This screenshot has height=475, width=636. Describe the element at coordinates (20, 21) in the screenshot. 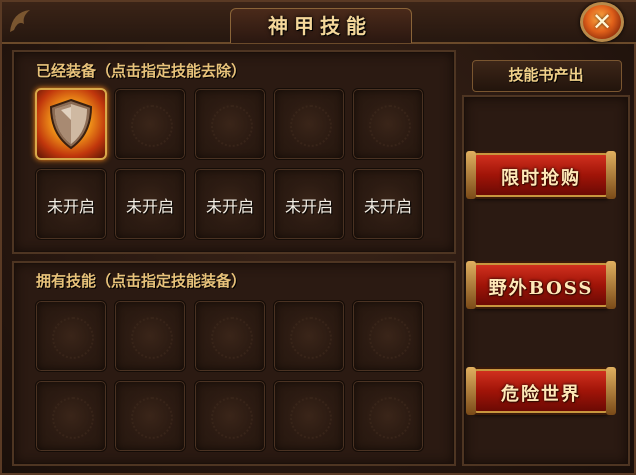

I see `ornament-corner-icon` at that location.